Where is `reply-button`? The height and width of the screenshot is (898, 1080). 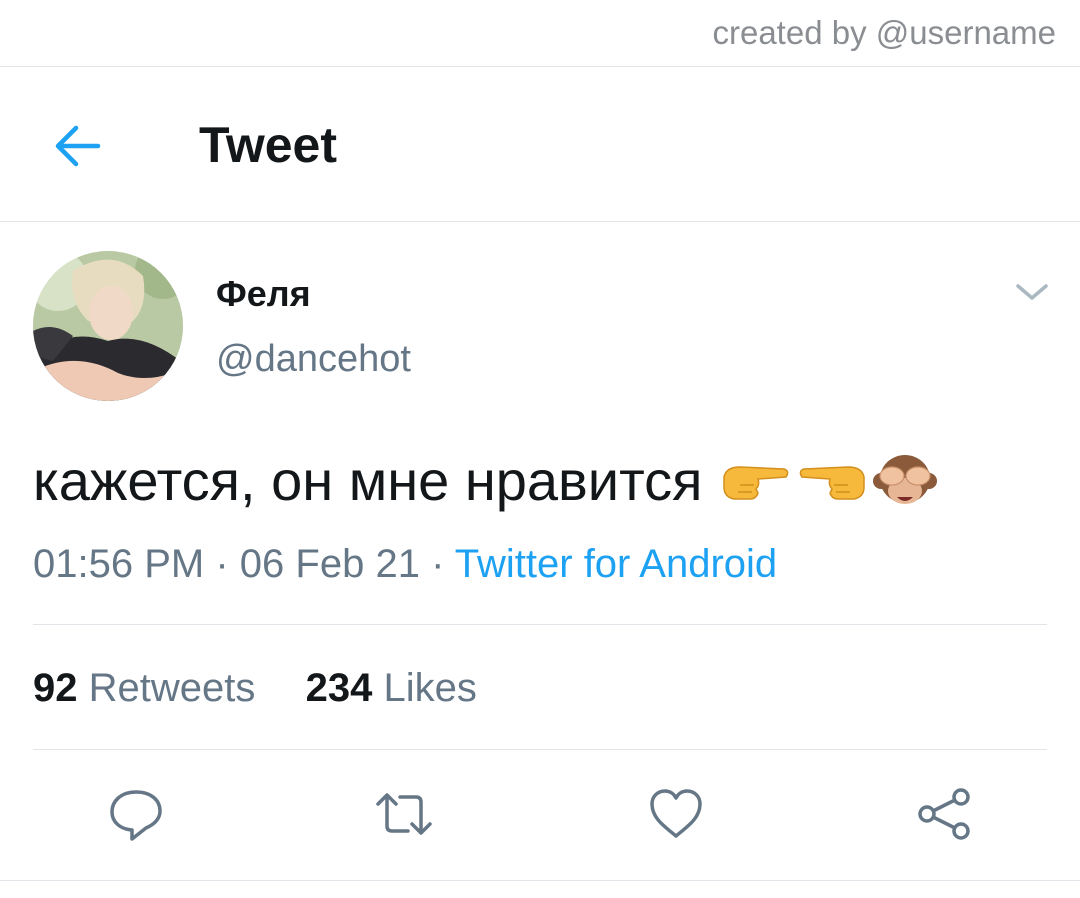
reply-button is located at coordinates (136, 814).